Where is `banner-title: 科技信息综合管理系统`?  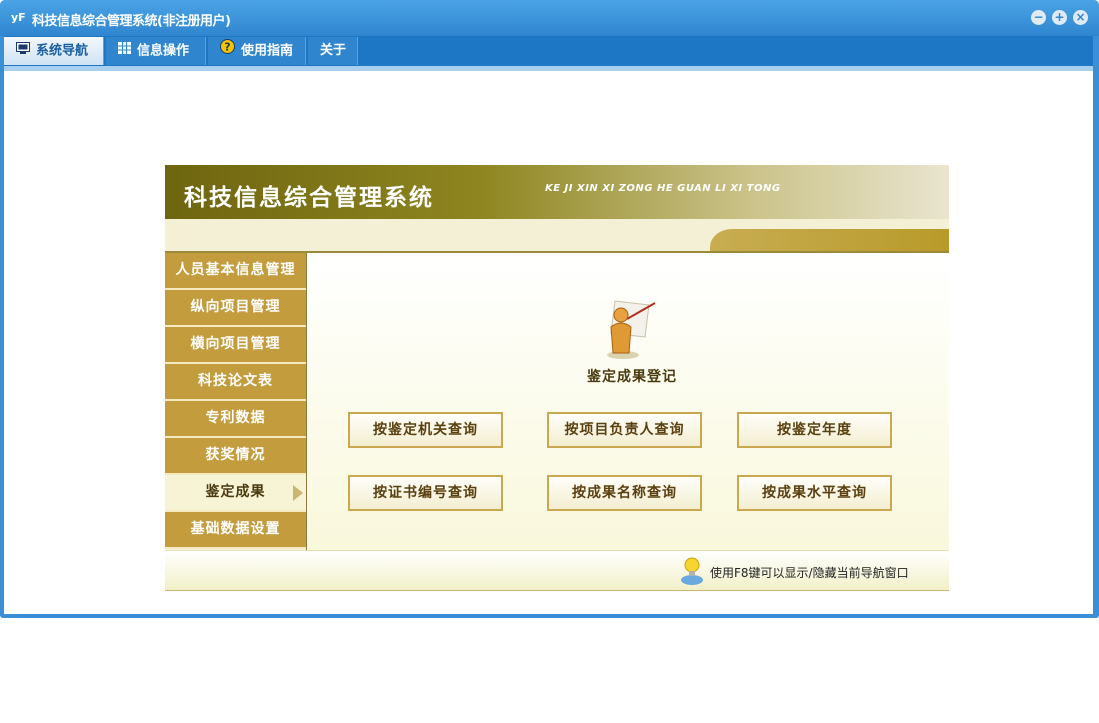 banner-title: 科技信息综合管理系统 is located at coordinates (309, 198).